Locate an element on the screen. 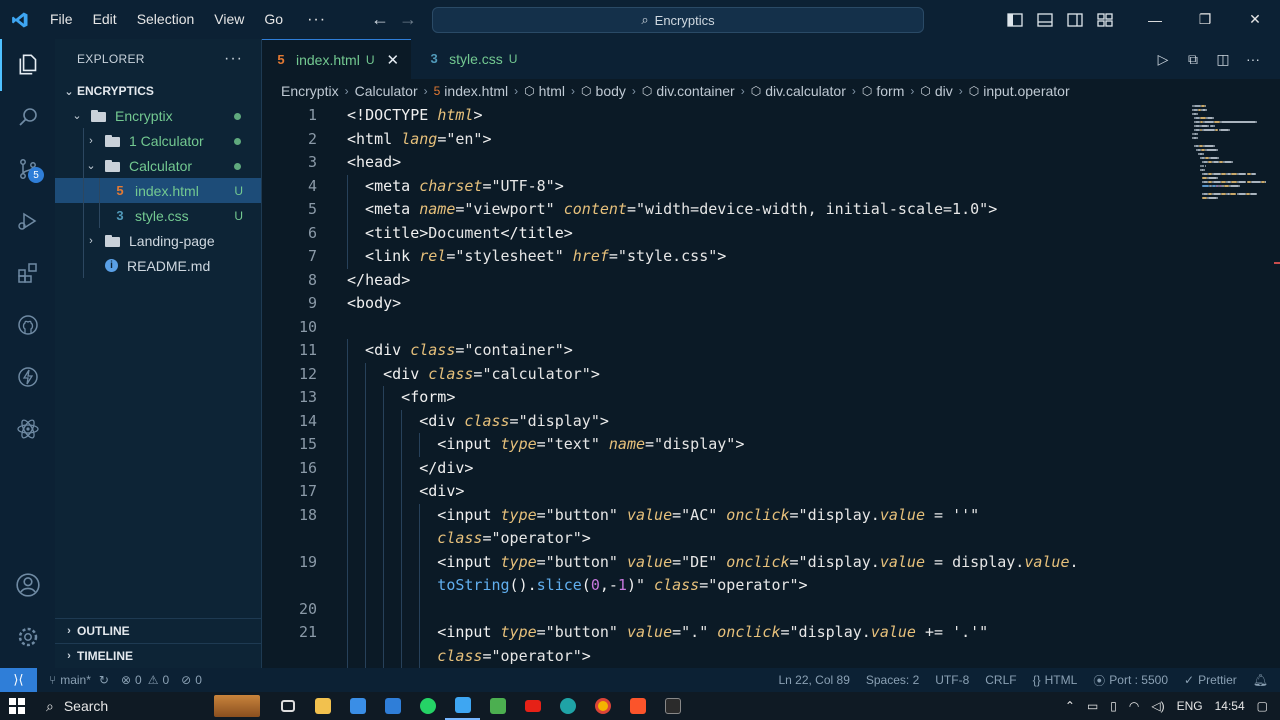  battery-icon: ▯ is located at coordinates (1113, 706).